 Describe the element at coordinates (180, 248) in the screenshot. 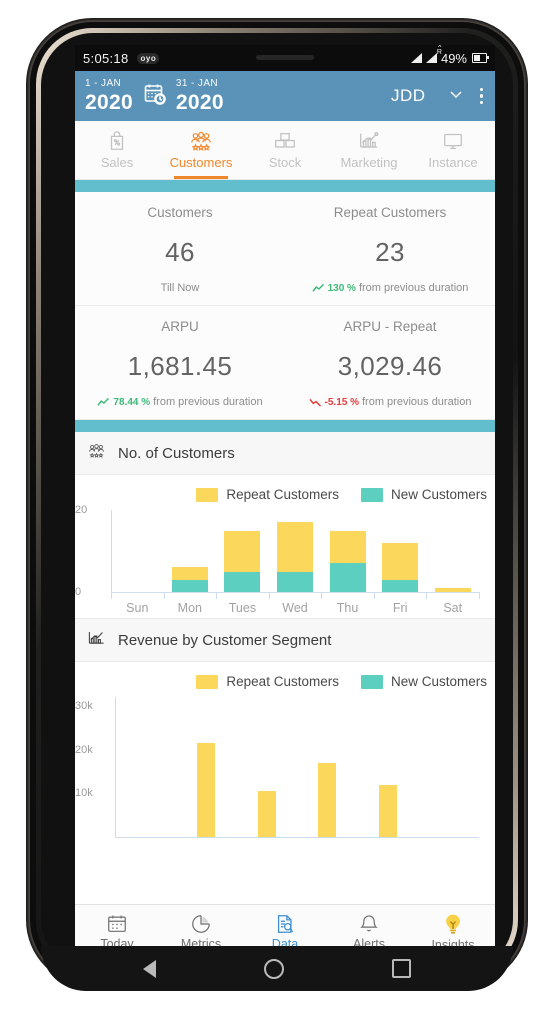

I see `kpi-customers: Customers 46 Till Now` at that location.